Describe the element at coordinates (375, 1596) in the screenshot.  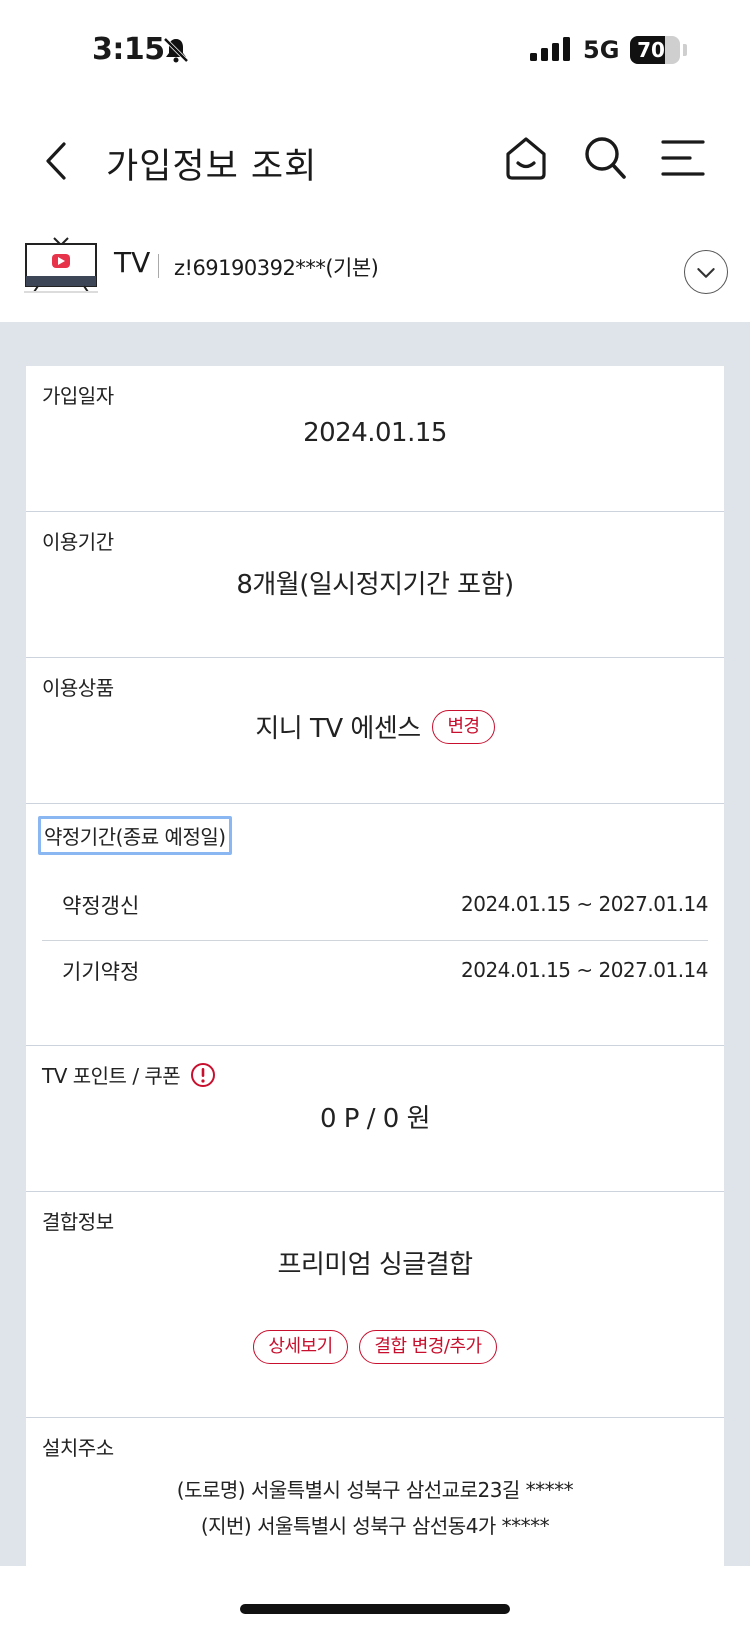
I see `bottom-bar` at that location.